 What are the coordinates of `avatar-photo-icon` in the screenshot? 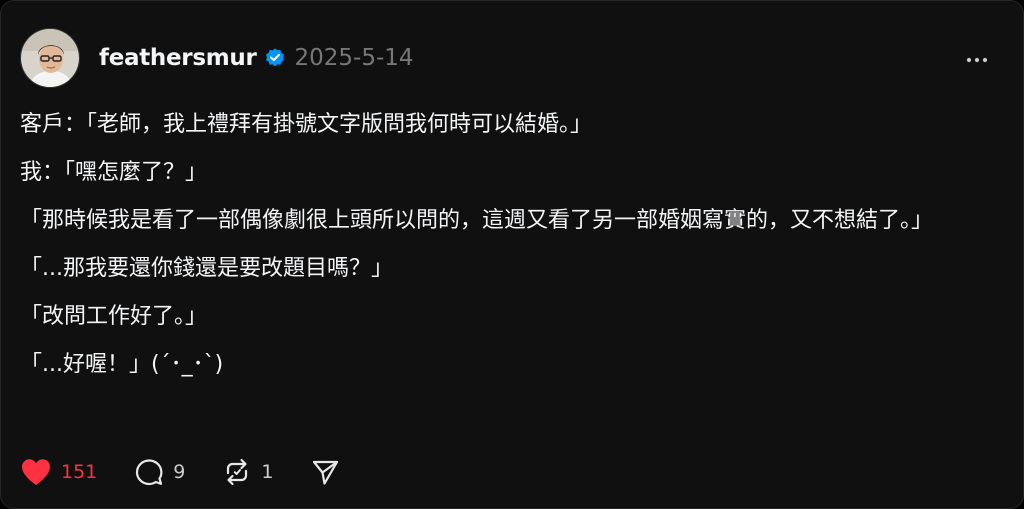 It's located at (50, 58).